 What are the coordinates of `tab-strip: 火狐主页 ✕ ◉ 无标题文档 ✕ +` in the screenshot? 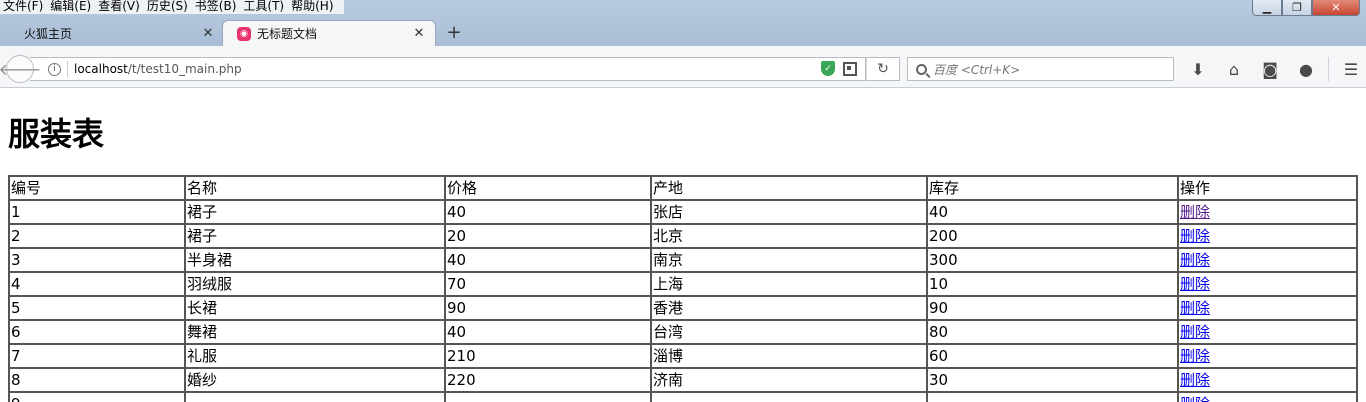 It's located at (683, 32).